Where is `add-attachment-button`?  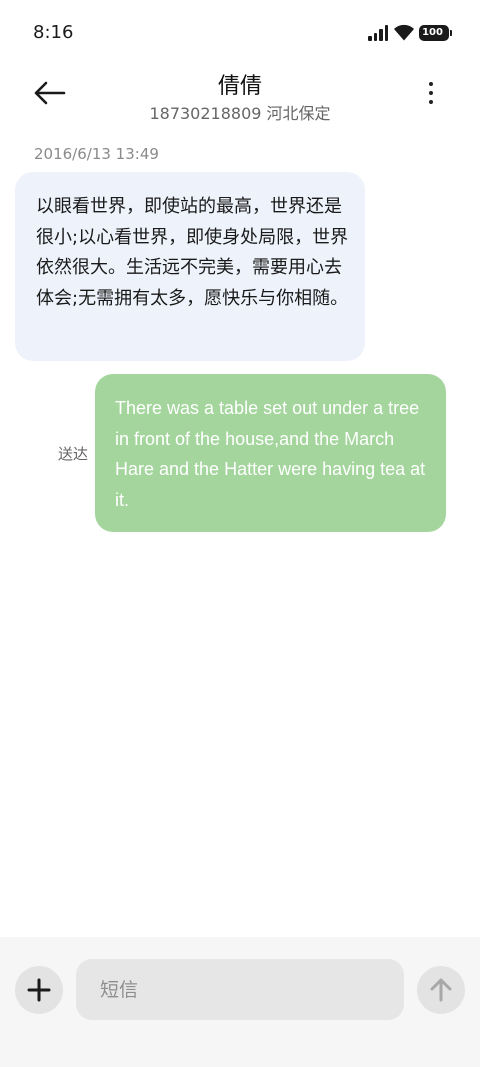 add-attachment-button is located at coordinates (39, 990).